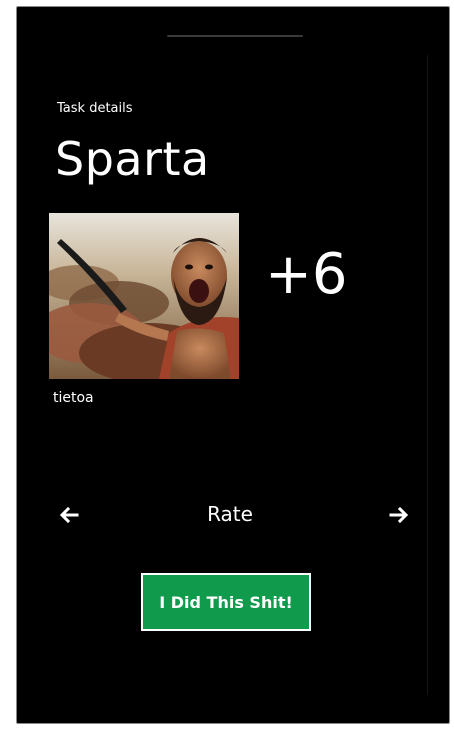 Image resolution: width=454 pixels, height=730 pixels. Describe the element at coordinates (427, 375) in the screenshot. I see `screen-edge` at that location.